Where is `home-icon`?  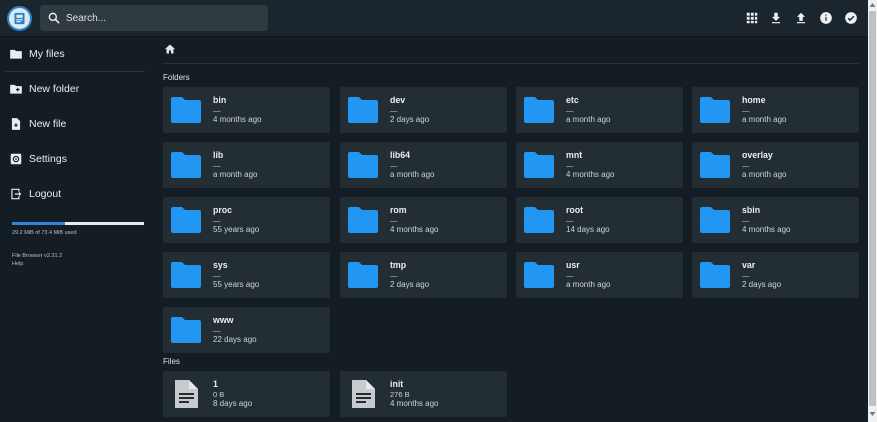
home-icon is located at coordinates (170, 49).